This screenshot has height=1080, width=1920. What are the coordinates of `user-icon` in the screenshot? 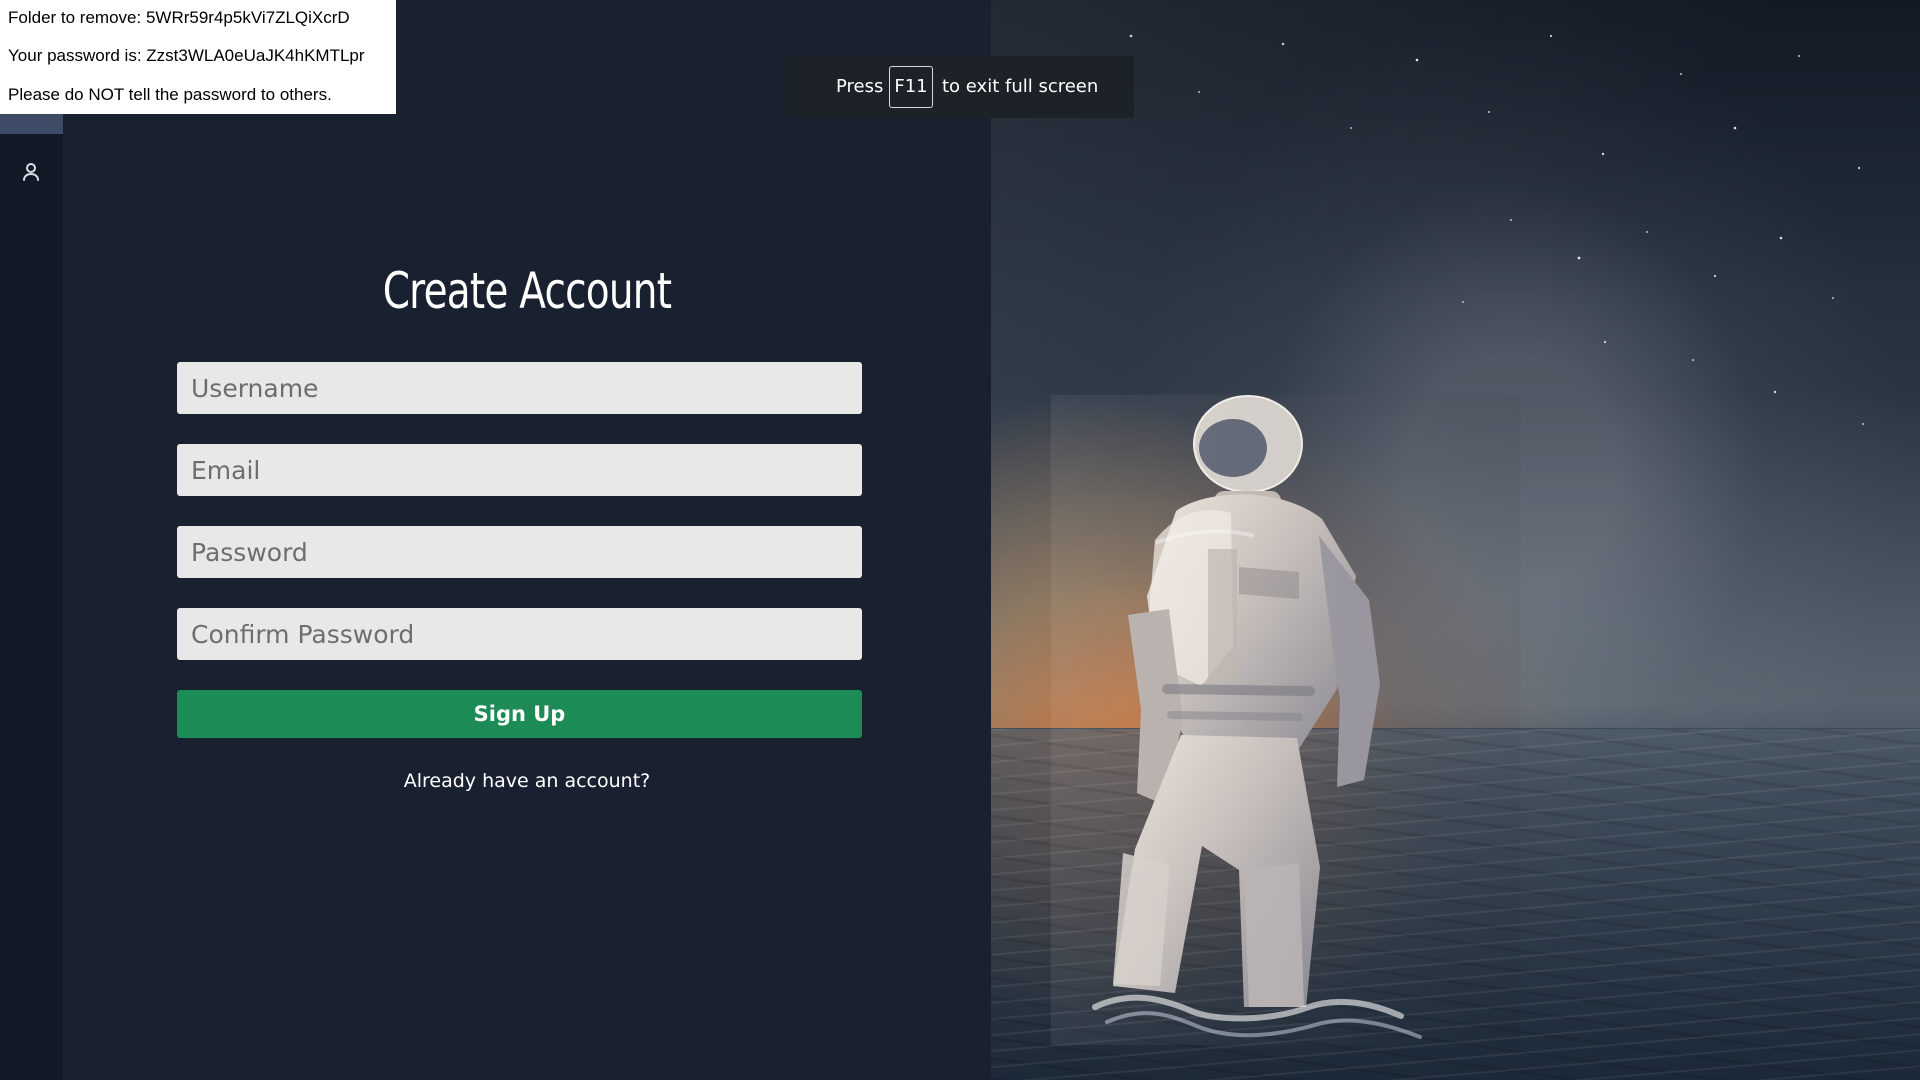 It's located at (31, 172).